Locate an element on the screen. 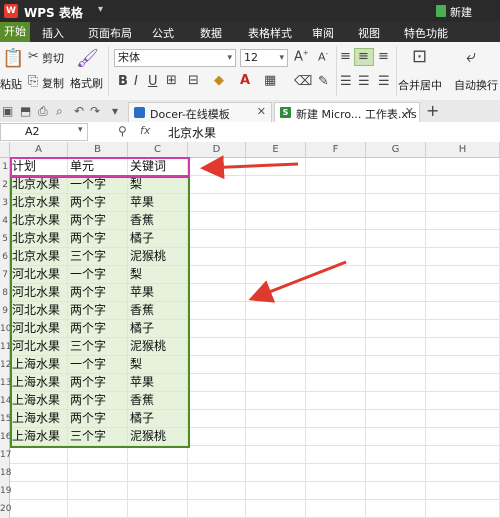  copy-button: 复制 is located at coordinates (53, 83).